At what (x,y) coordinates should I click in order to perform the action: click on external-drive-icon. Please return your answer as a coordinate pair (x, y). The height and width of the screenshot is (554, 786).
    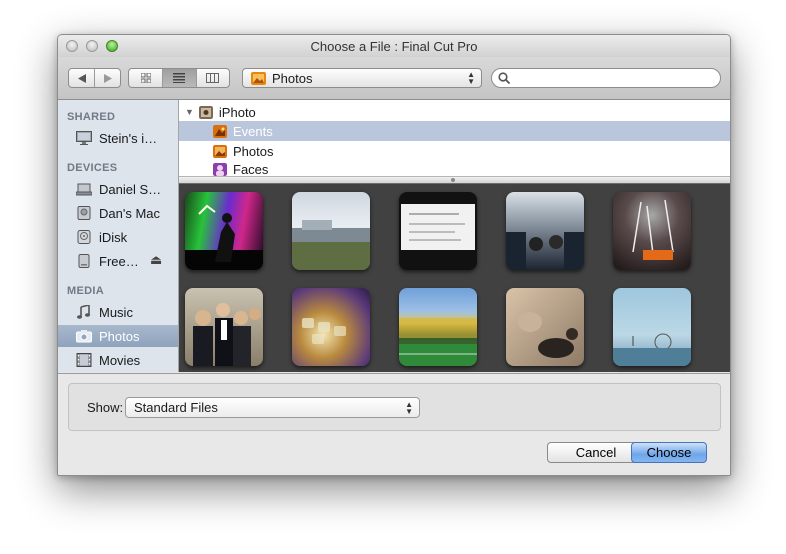
    Looking at the image, I should click on (84, 261).